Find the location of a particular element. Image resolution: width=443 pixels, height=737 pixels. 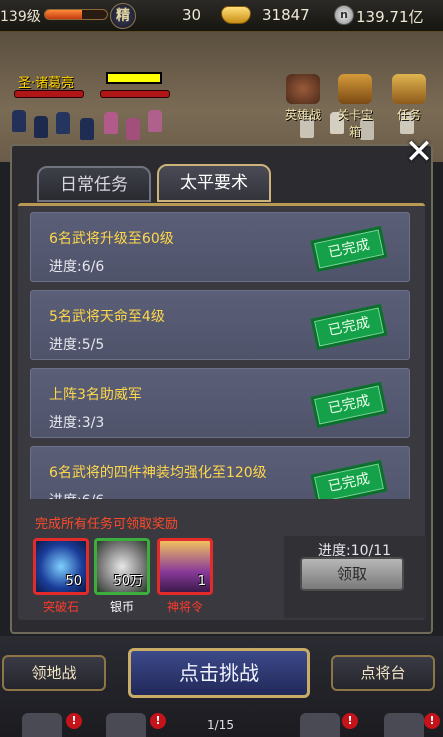

task-label: 任务 is located at coordinates (408, 115).